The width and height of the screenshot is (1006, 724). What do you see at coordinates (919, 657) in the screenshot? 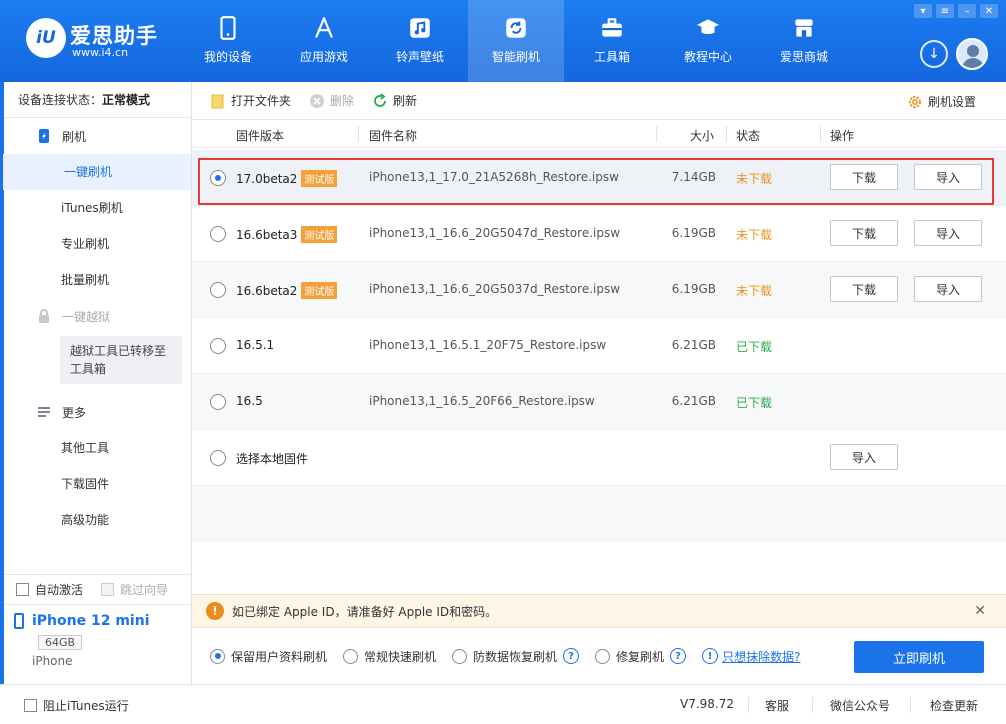
I see `flash-now-button: 立即刷机` at bounding box center [919, 657].